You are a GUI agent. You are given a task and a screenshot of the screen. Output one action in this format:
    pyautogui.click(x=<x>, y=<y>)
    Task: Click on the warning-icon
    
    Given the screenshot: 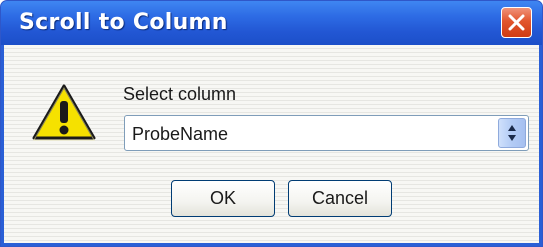 What is the action you would take?
    pyautogui.click(x=64, y=112)
    